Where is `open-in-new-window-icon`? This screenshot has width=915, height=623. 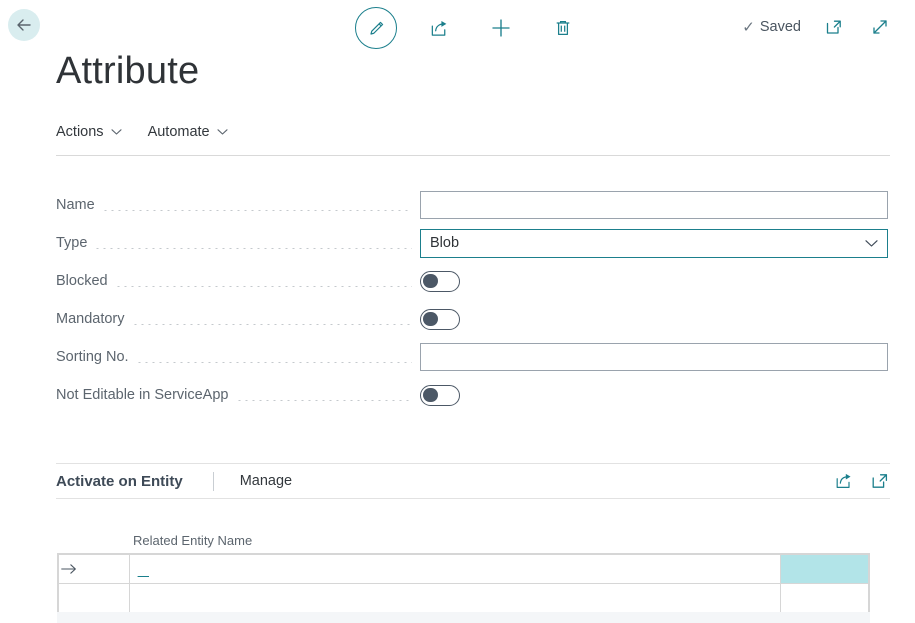 open-in-new-window-icon is located at coordinates (834, 27).